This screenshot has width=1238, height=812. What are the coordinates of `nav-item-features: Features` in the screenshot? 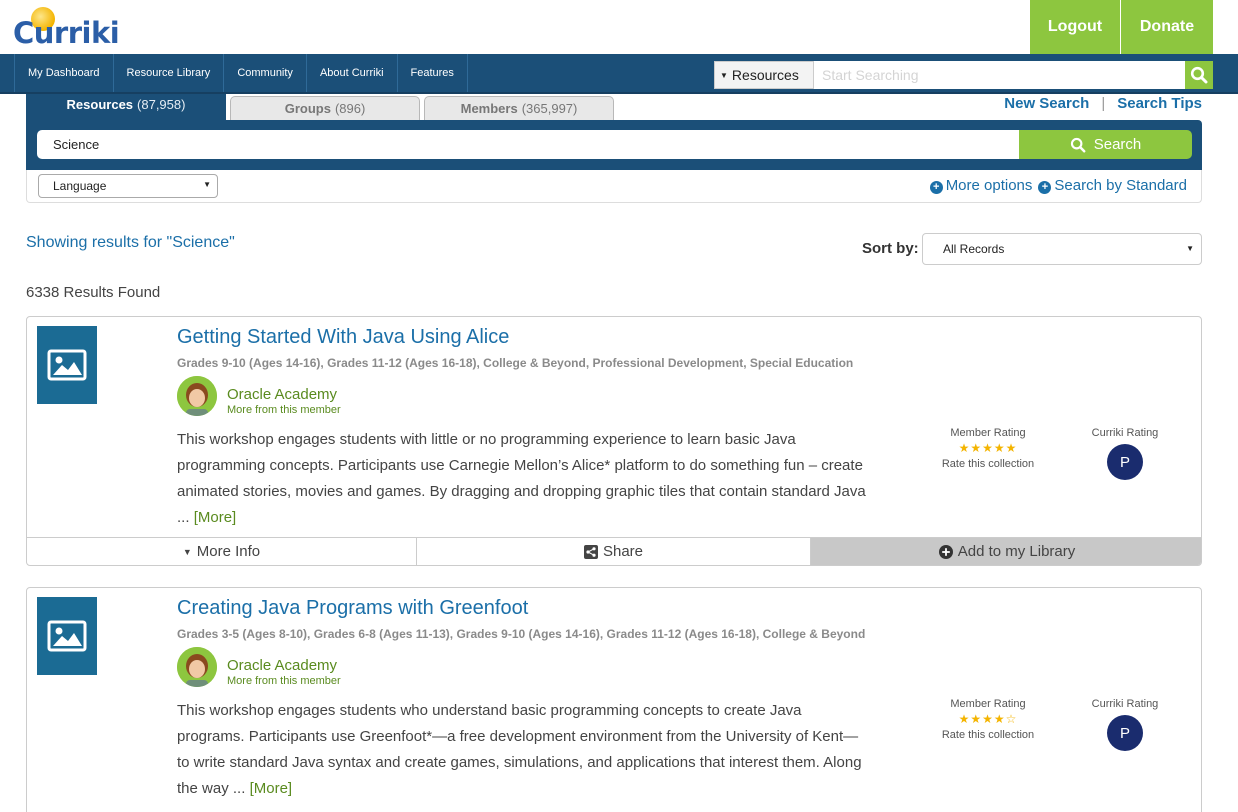 It's located at (433, 73).